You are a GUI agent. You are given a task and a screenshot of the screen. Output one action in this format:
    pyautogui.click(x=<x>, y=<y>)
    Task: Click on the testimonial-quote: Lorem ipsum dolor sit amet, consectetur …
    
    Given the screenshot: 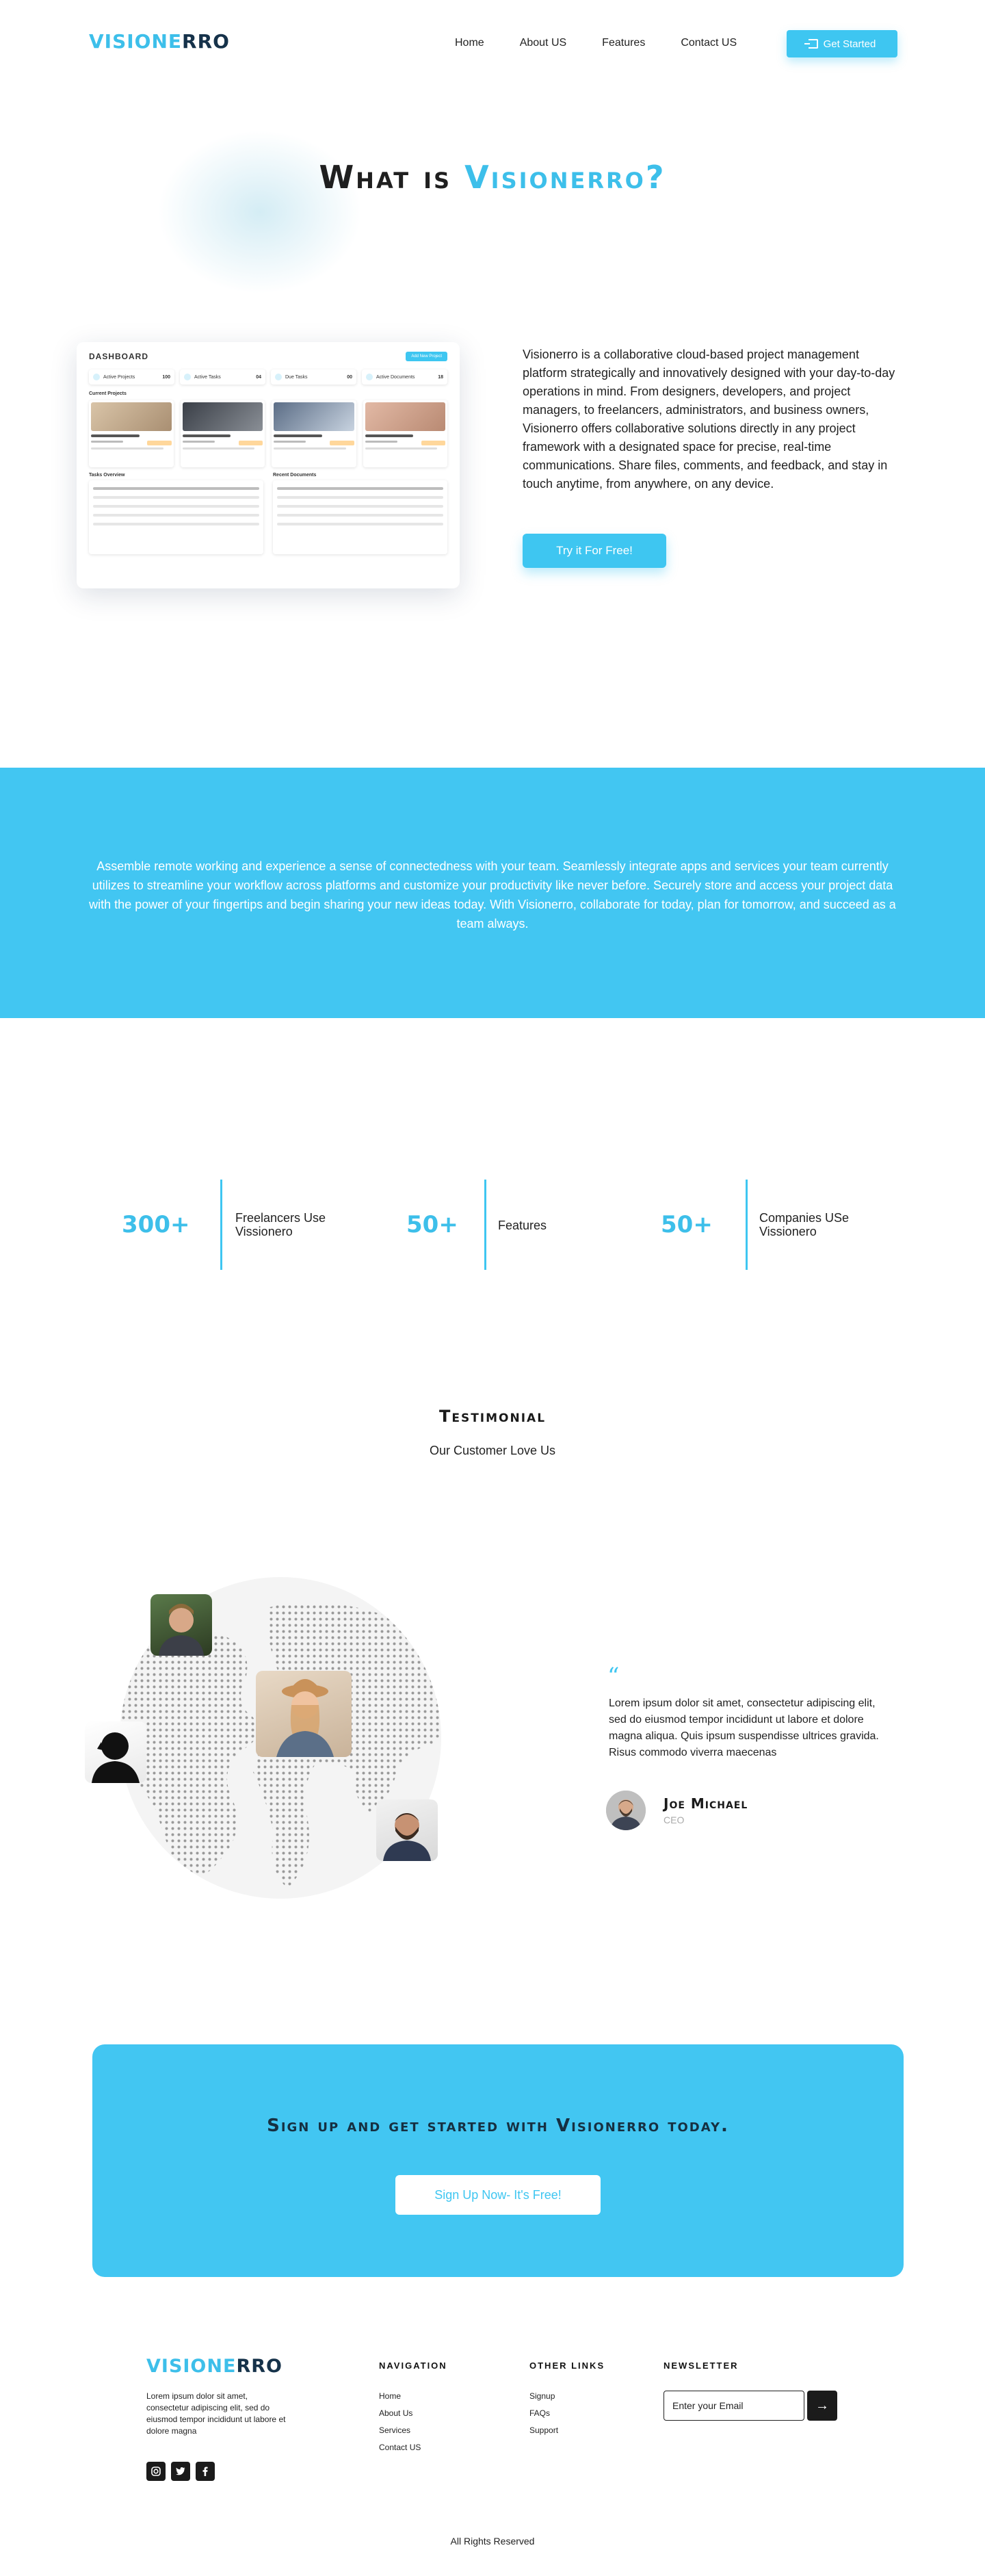 What is the action you would take?
    pyautogui.click(x=744, y=1727)
    